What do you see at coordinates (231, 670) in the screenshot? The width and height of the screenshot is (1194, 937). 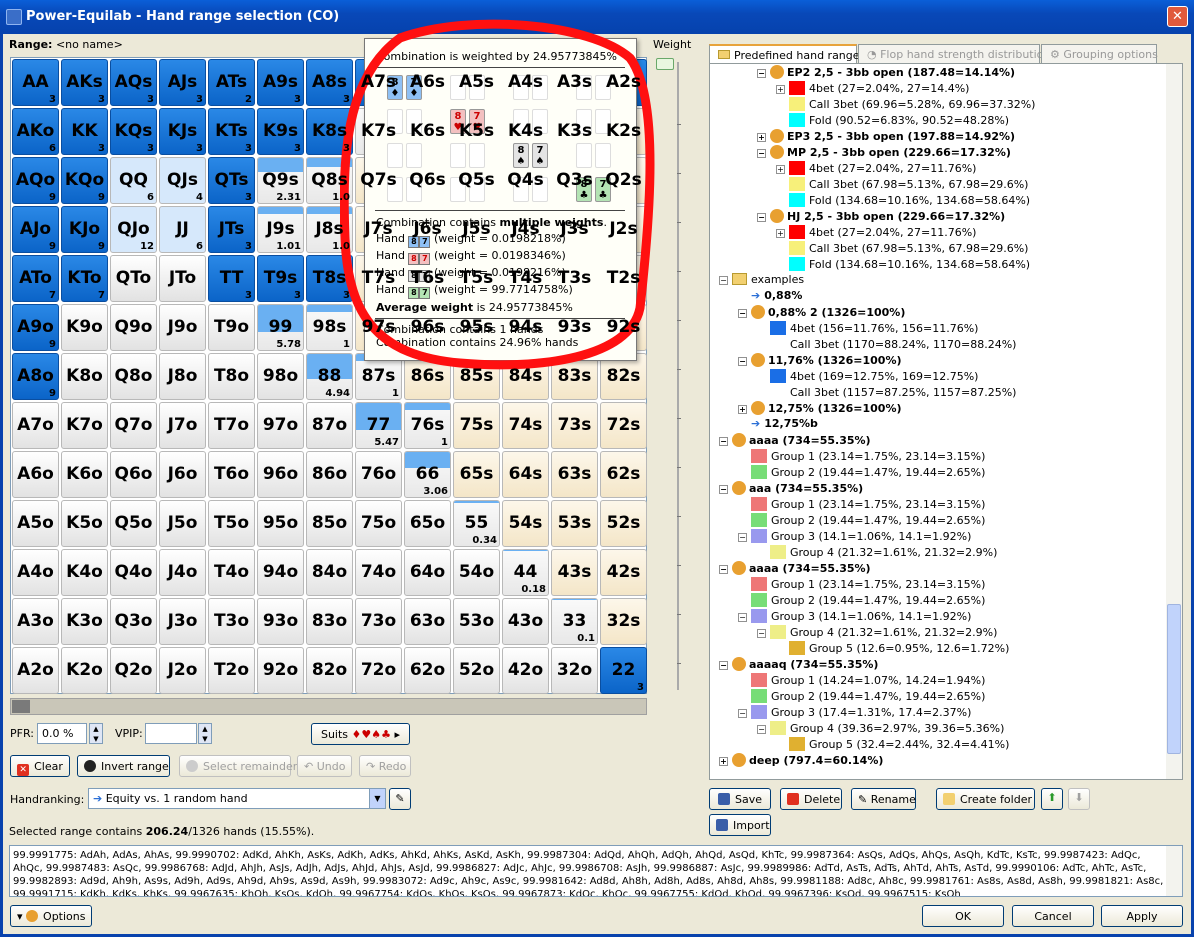 I see `hand-cell: T2o` at bounding box center [231, 670].